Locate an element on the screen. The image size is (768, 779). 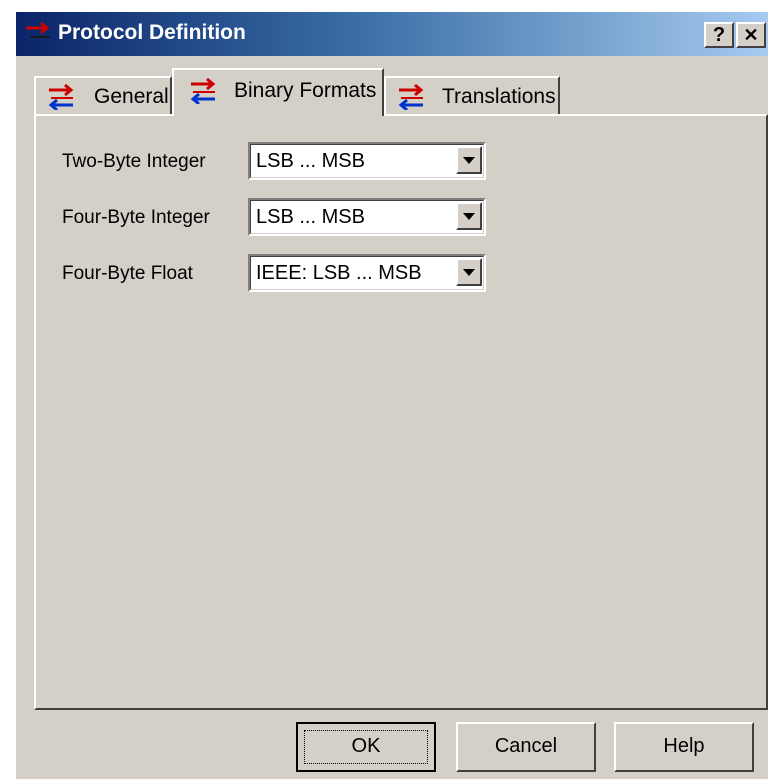
four-byte-integer-label: Four-Byte Integer is located at coordinates (136, 217).